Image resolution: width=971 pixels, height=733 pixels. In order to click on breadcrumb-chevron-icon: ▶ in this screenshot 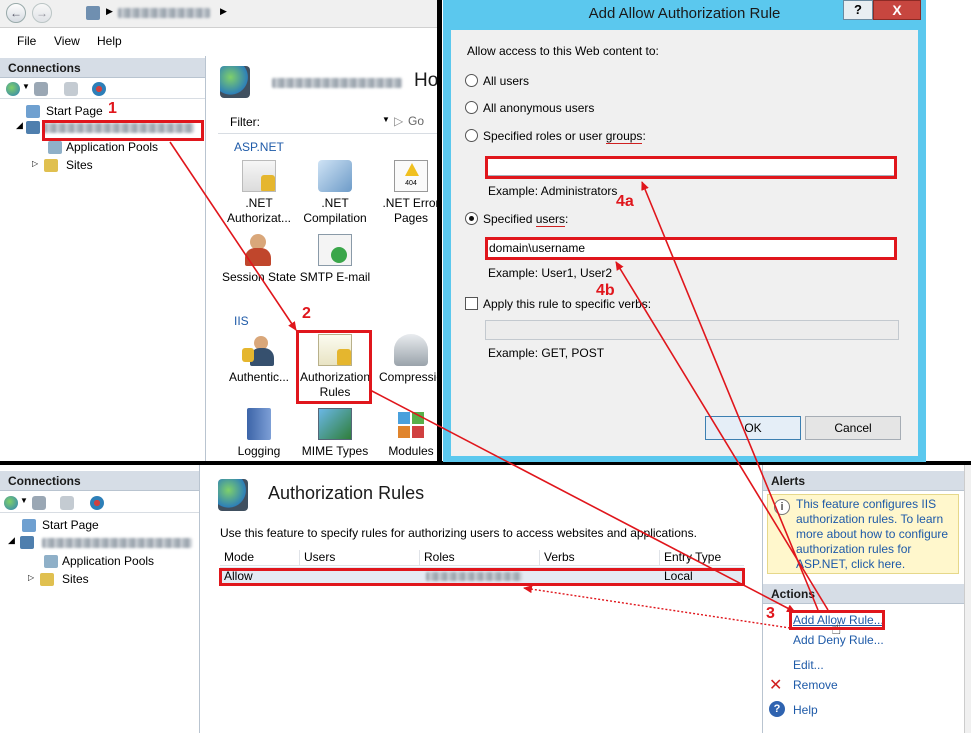, I will do `click(109, 11)`.